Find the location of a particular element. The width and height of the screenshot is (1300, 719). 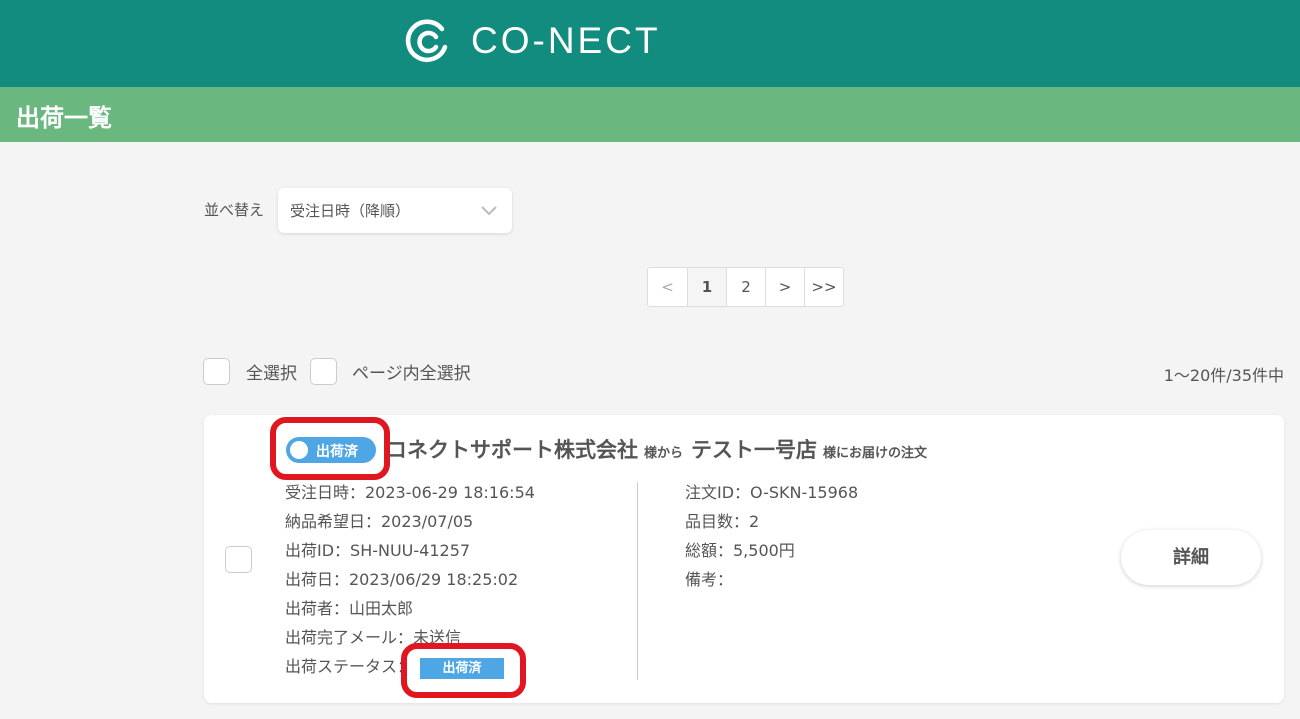

shipper: 出荷者：山田太郎 is located at coordinates (349, 608).